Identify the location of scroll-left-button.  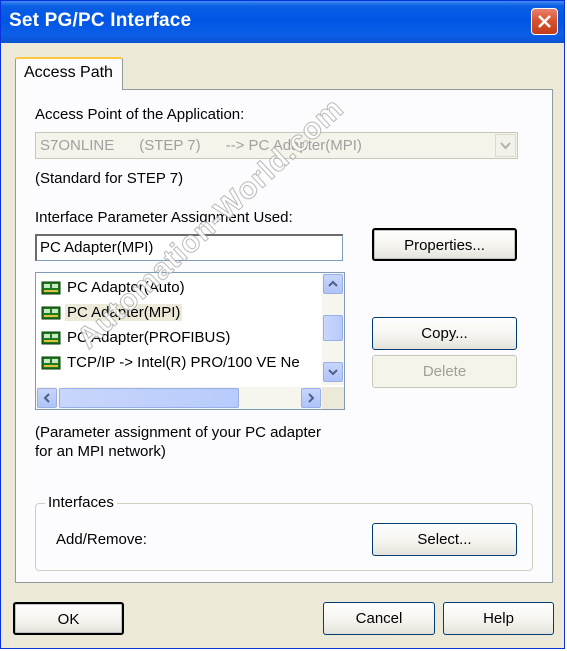
(47, 398).